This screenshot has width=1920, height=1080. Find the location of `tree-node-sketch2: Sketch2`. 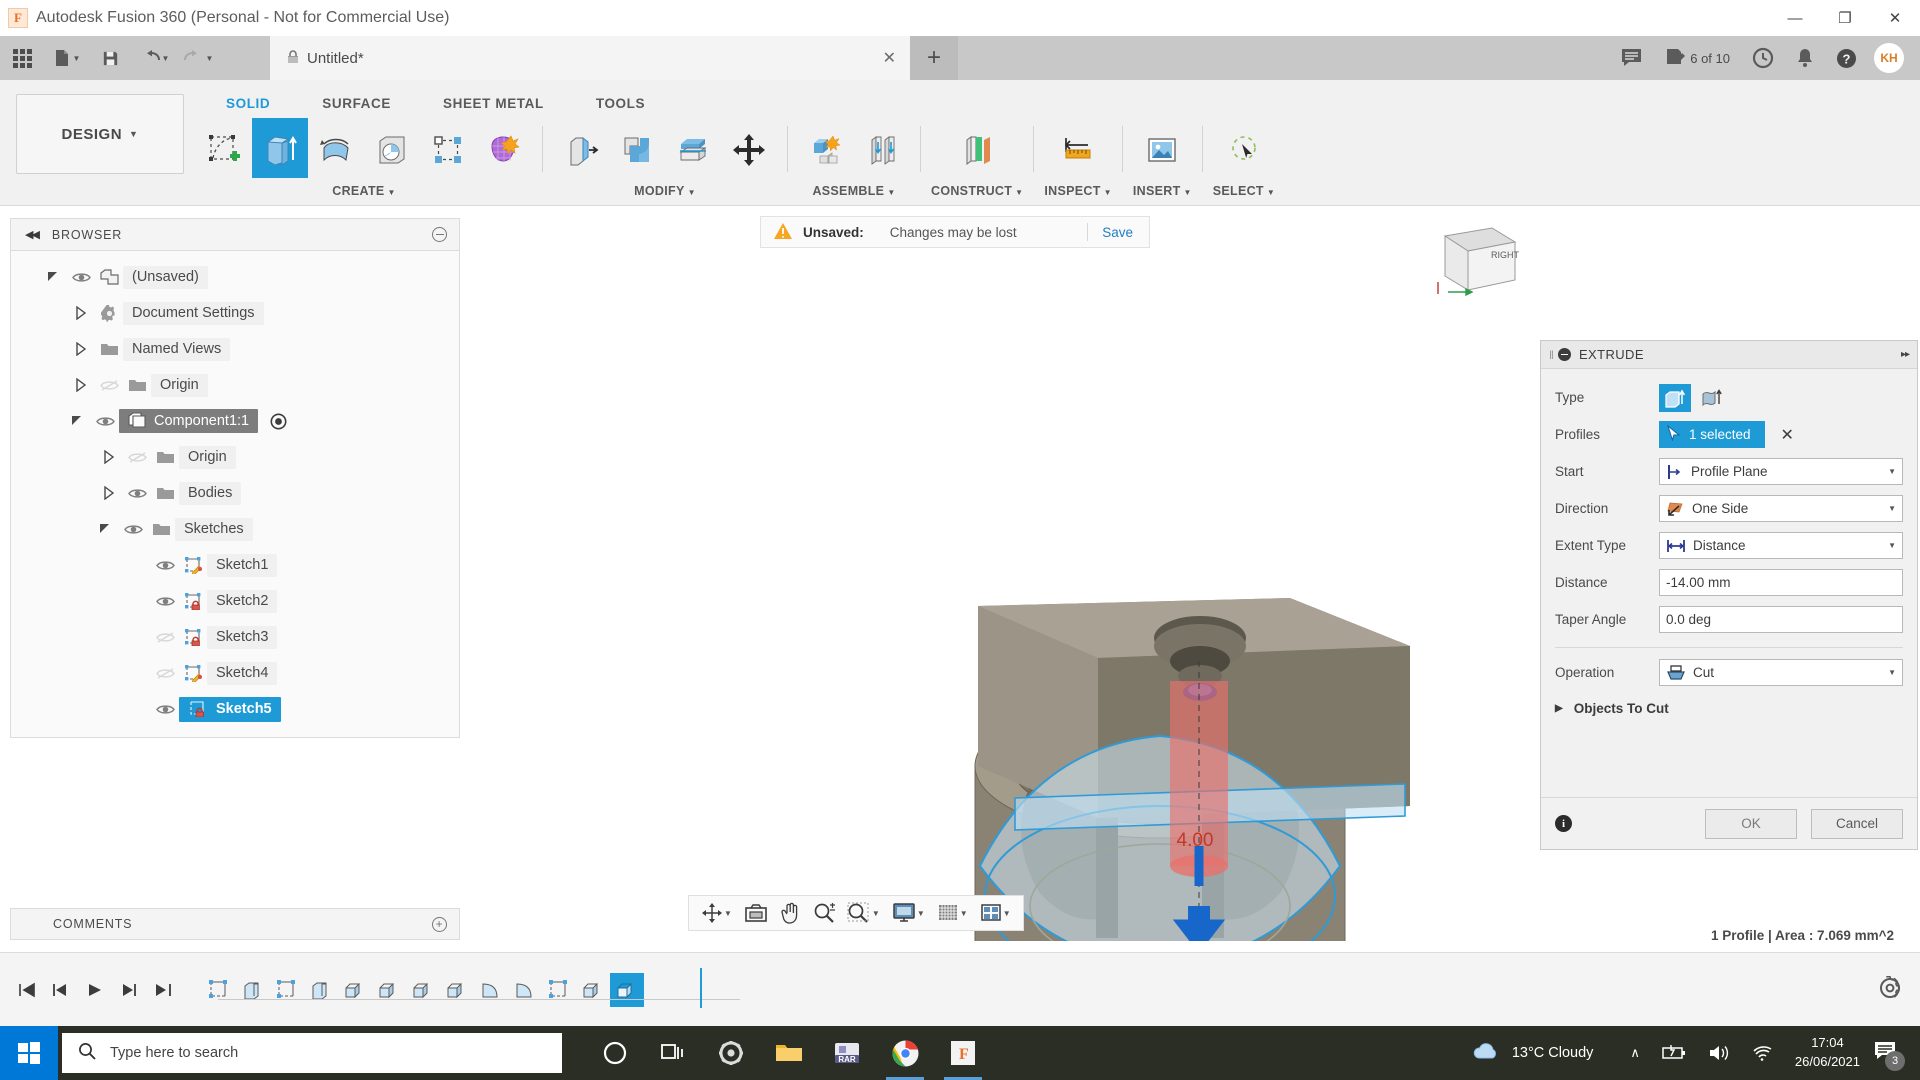

tree-node-sketch2: Sketch2 is located at coordinates (235, 601).